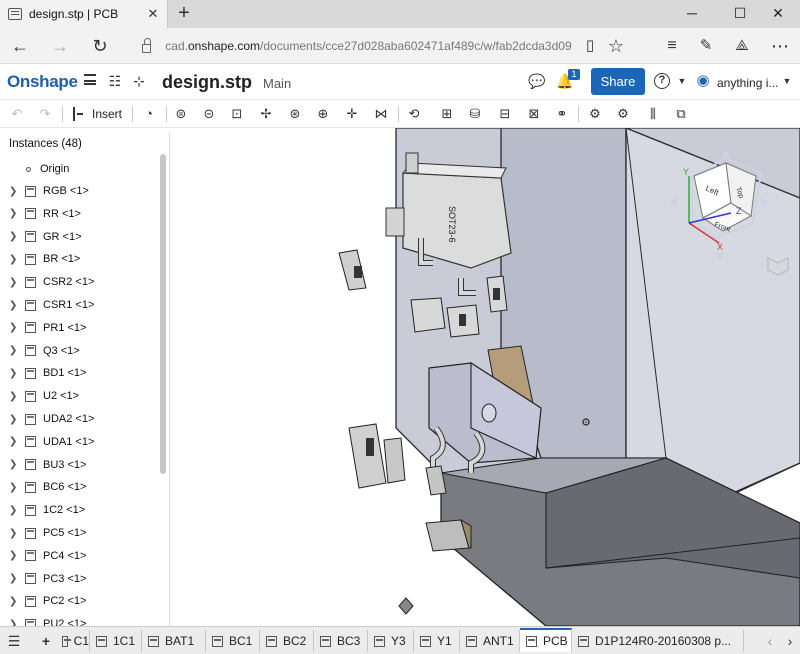 This screenshot has height=654, width=800. What do you see at coordinates (653, 114) in the screenshot?
I see `linear-pattern-icon: ⫼` at bounding box center [653, 114].